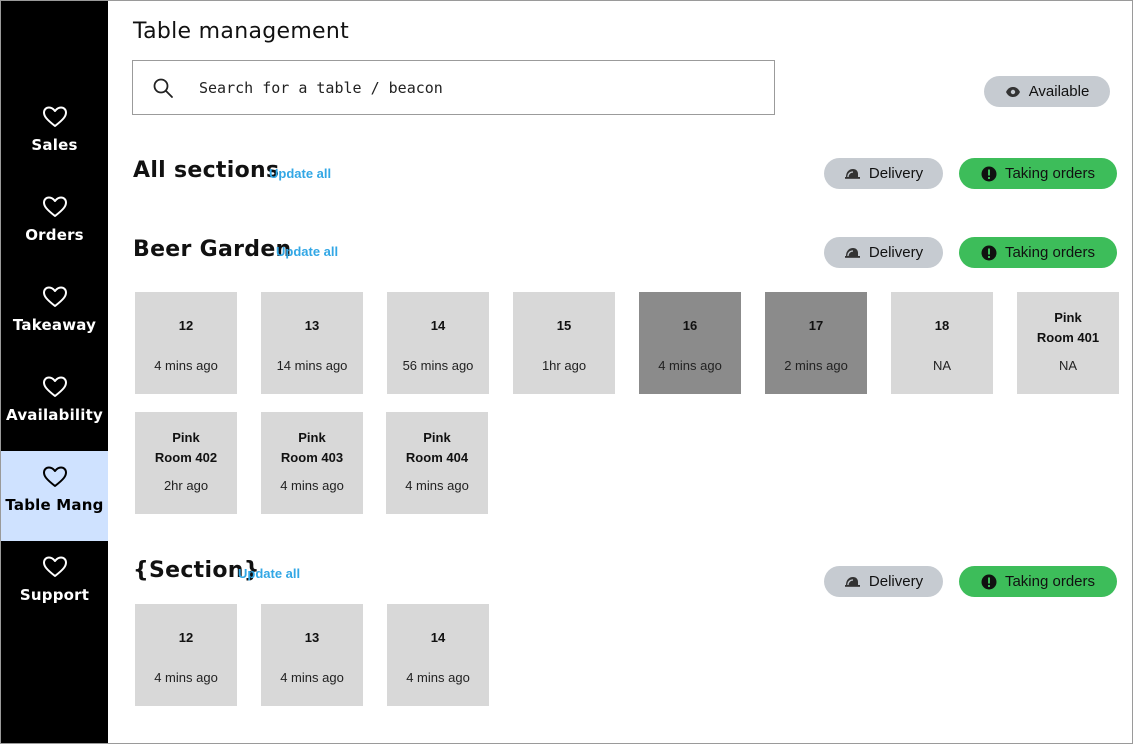  I want to click on sidebar-item-table-mang: Table Mang, so click(54, 496).